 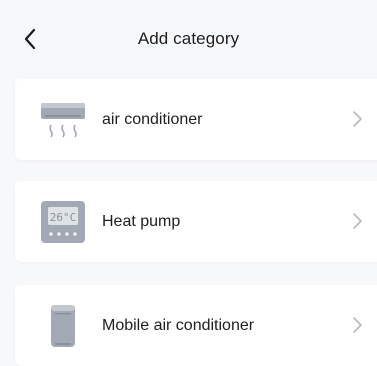 I want to click on page-title: Add category, so click(x=188, y=38).